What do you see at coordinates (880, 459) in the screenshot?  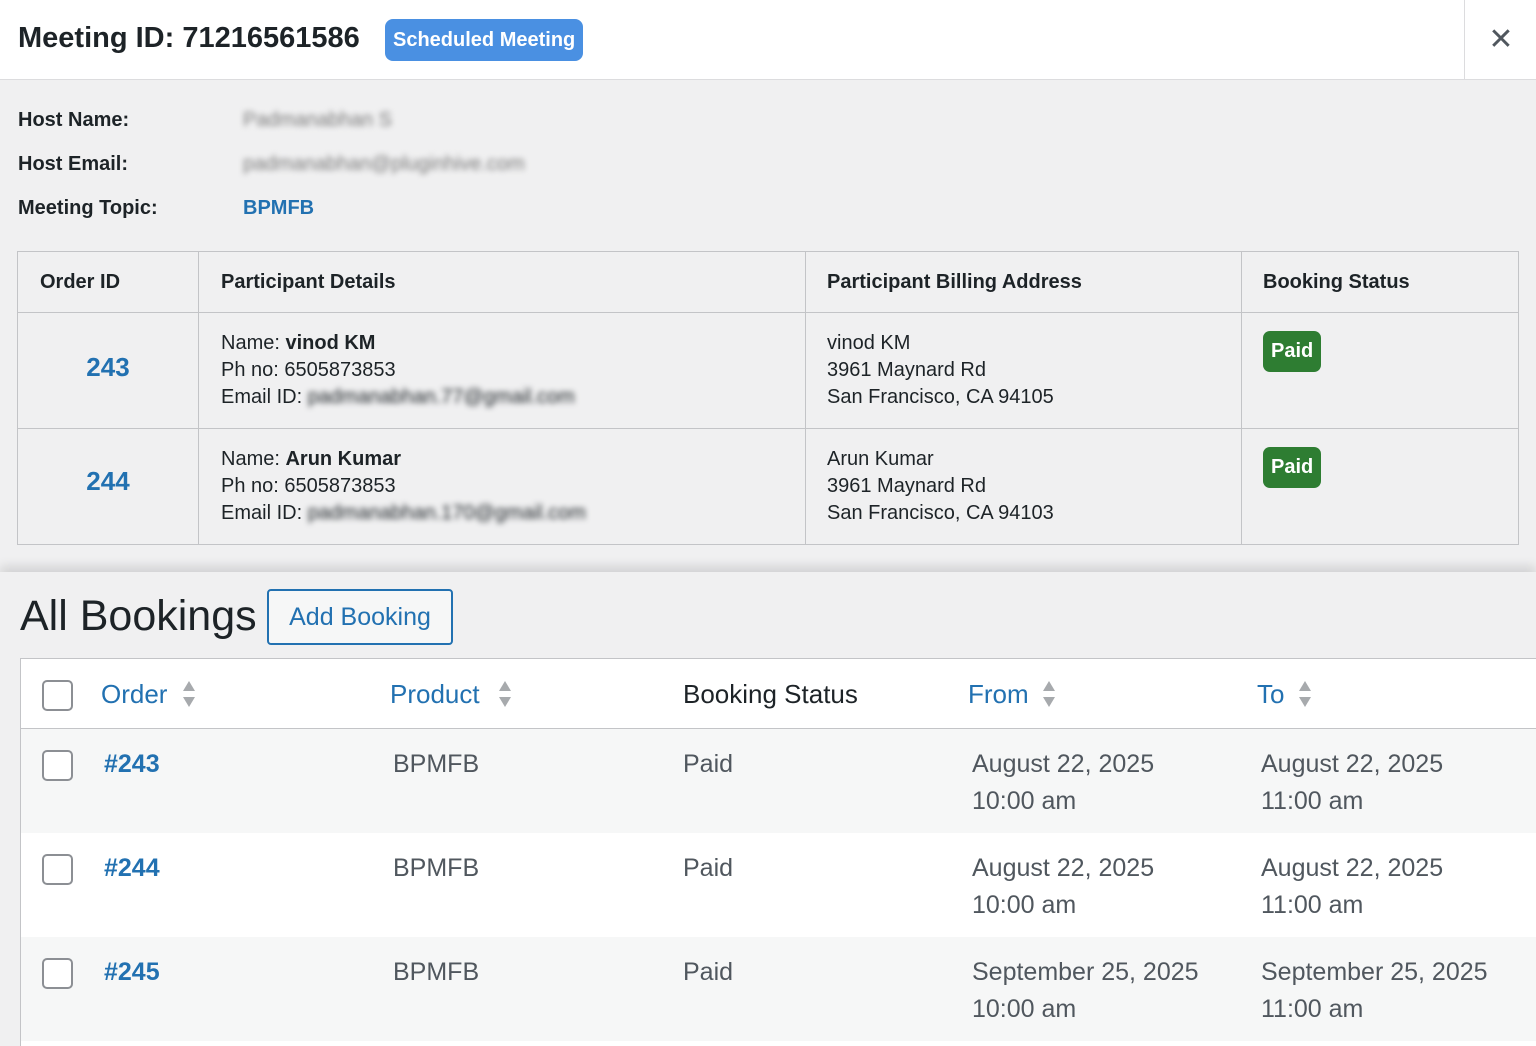 I see `billing-address-line: Arun Kumar` at bounding box center [880, 459].